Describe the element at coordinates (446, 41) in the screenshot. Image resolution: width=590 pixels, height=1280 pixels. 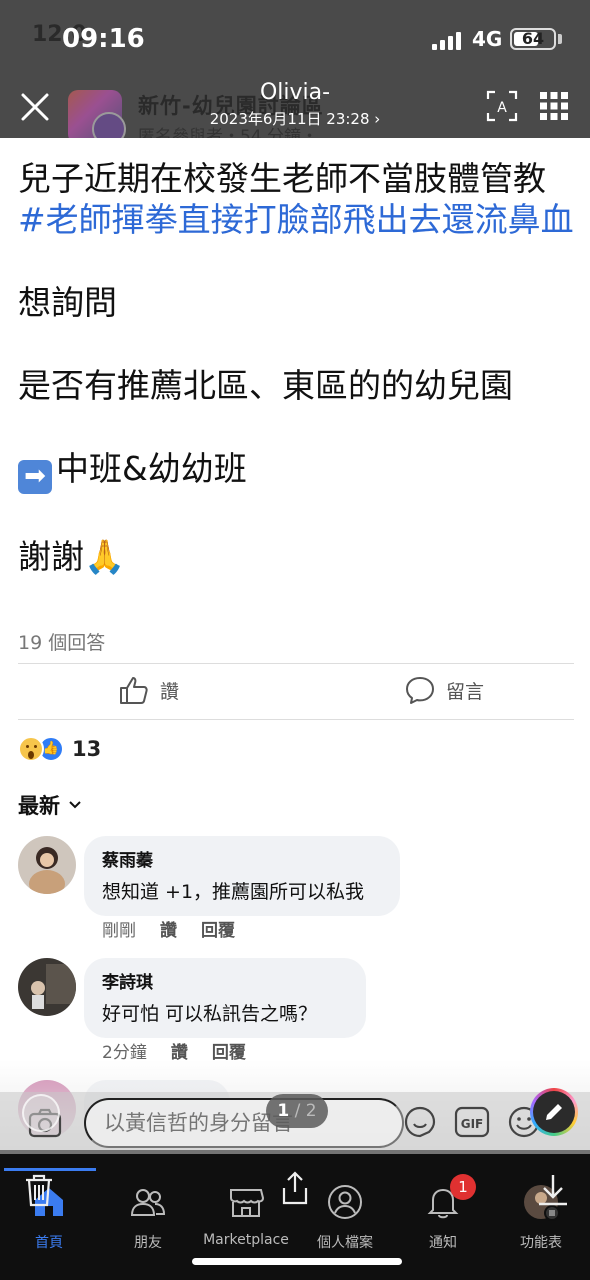
I see `signal-icon` at that location.